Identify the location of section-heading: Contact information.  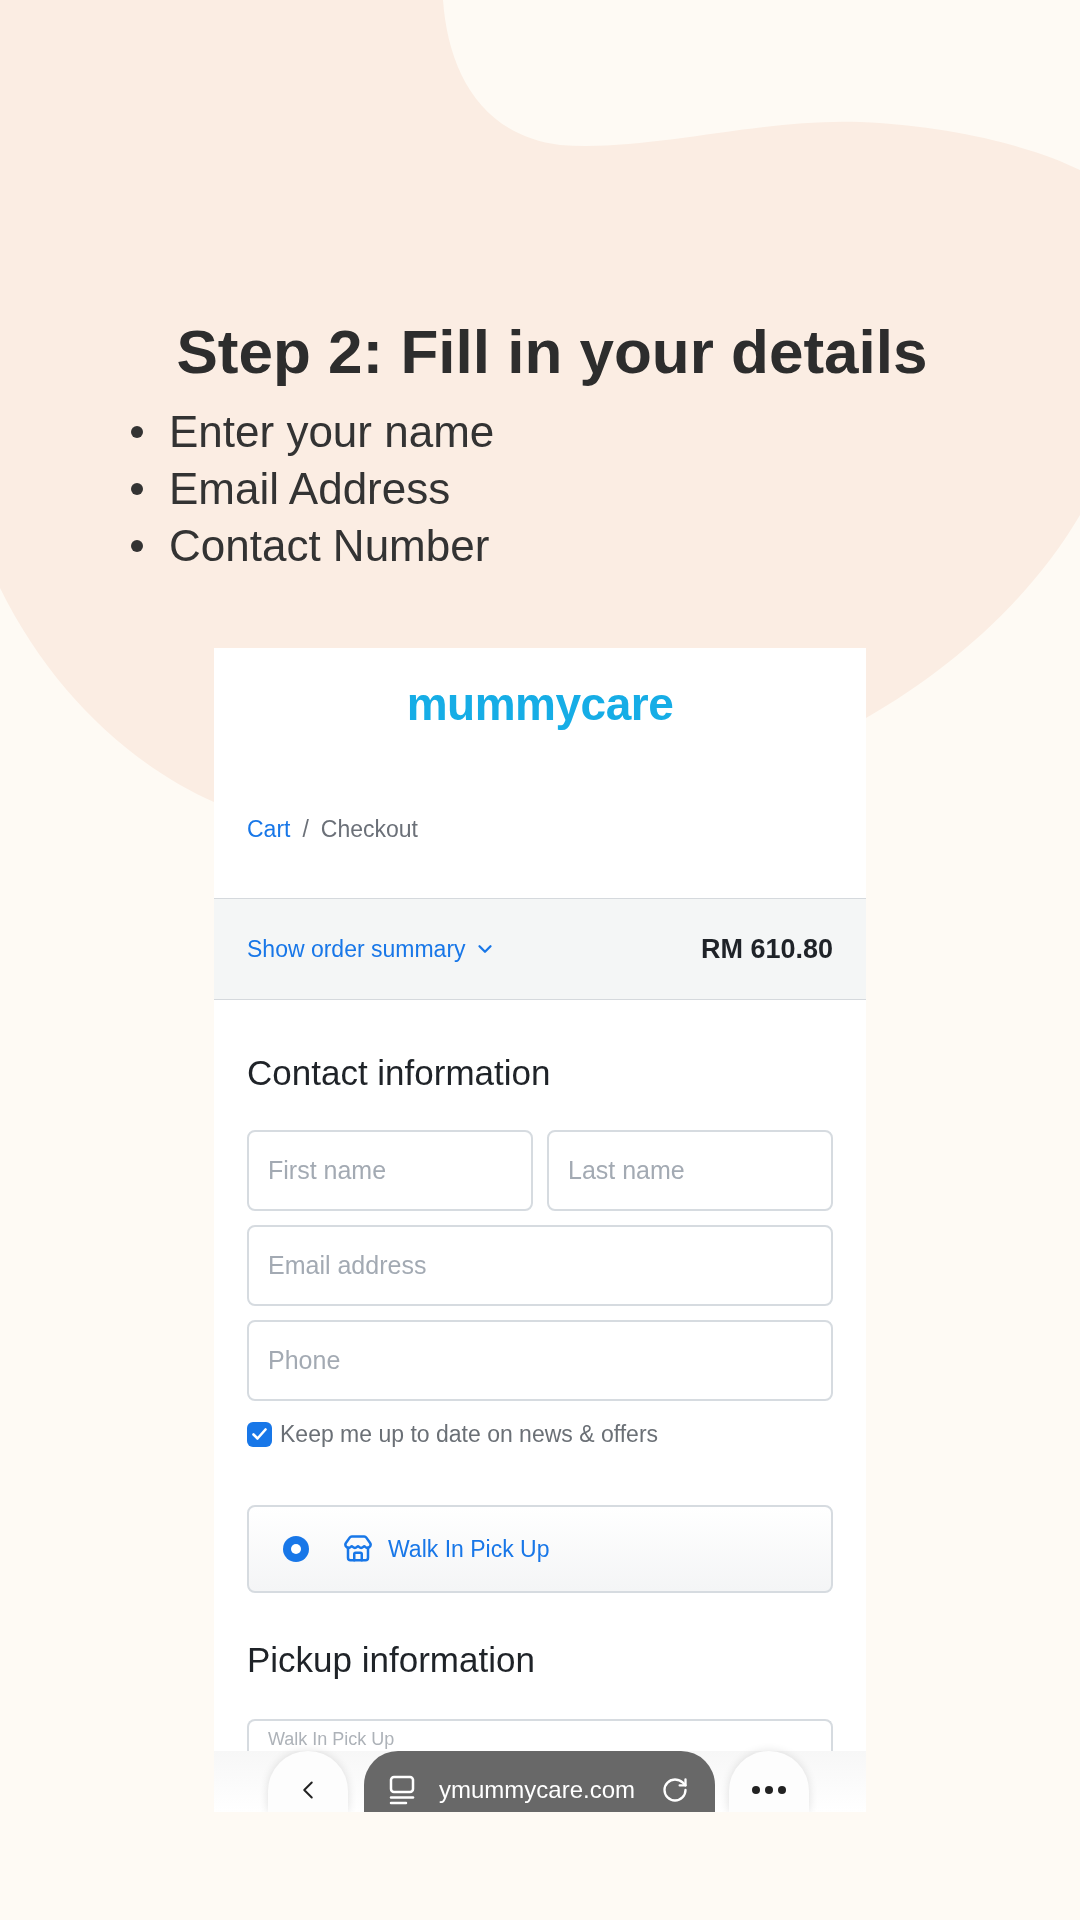
(399, 1073).